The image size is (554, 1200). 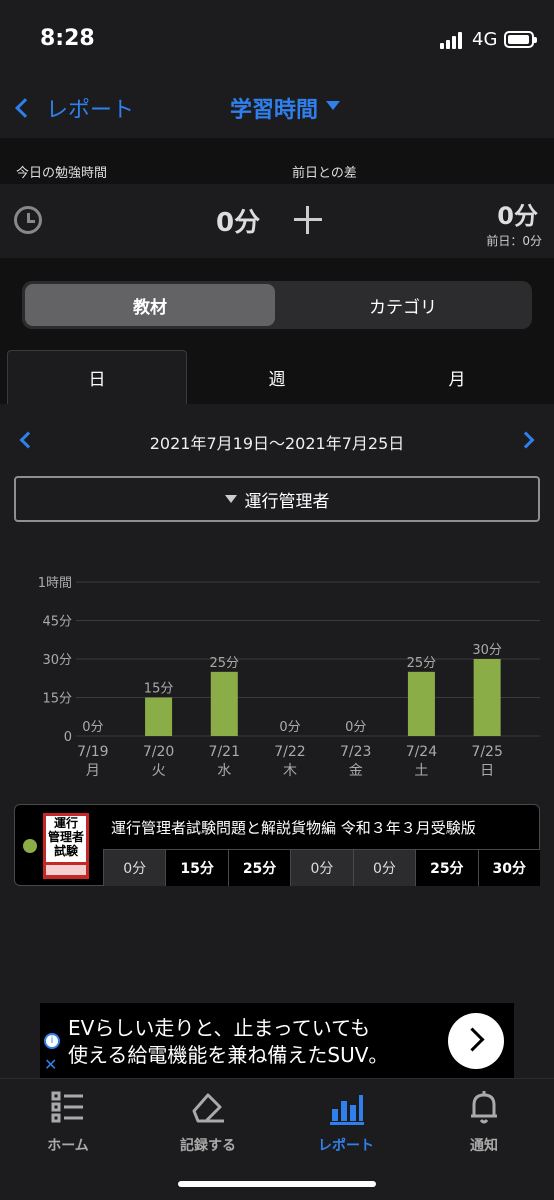 What do you see at coordinates (158, 752) in the screenshot?
I see `x-tick-date: 7/20` at bounding box center [158, 752].